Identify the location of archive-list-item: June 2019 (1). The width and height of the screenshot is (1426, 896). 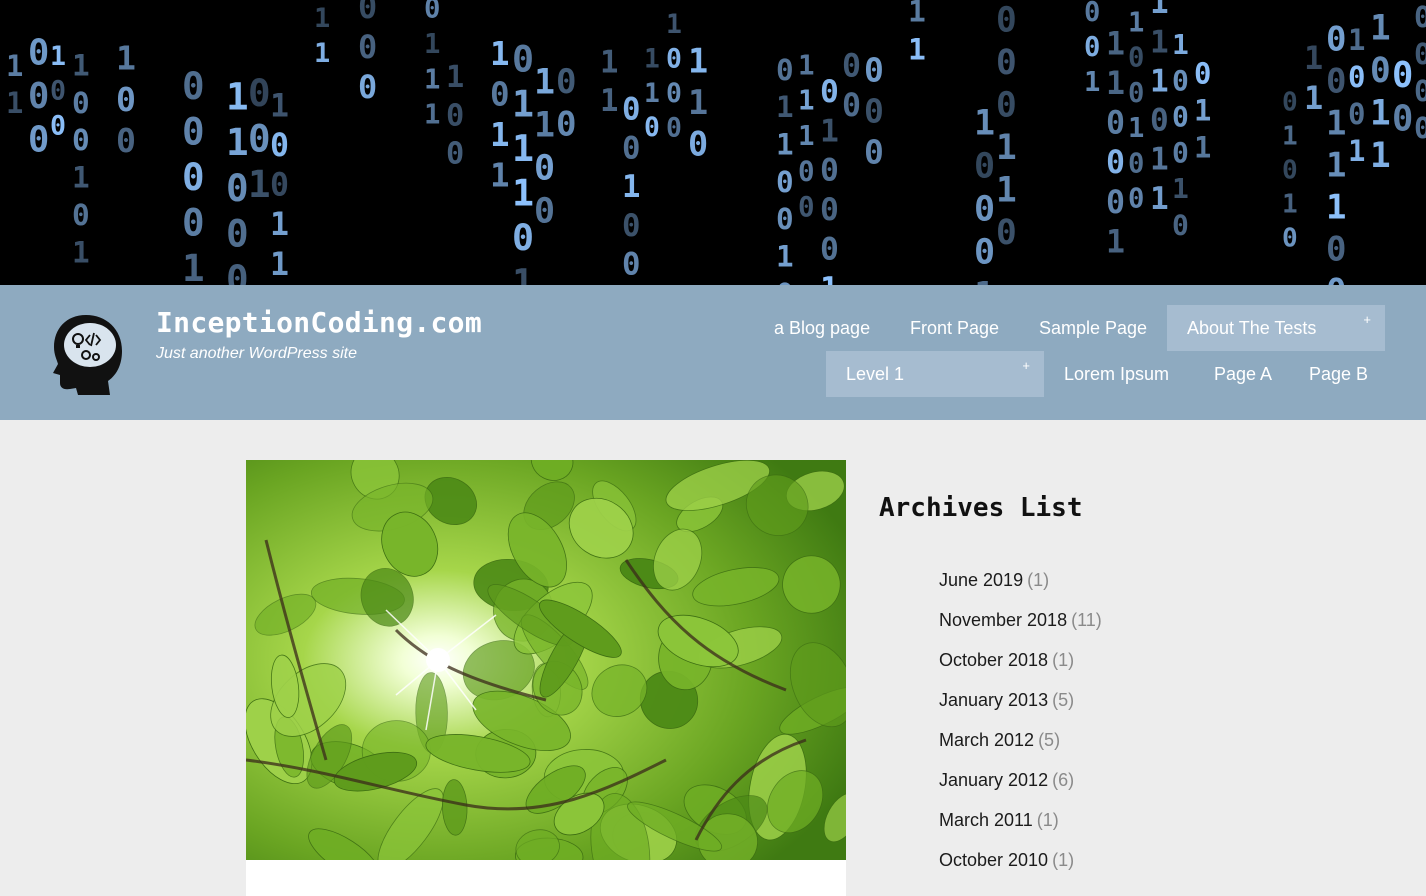
(1020, 586).